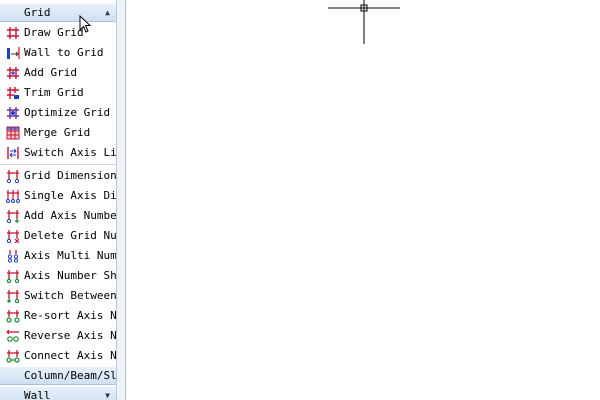  I want to click on switch-axis-line-item: Switch Axis Lin, so click(58, 153).